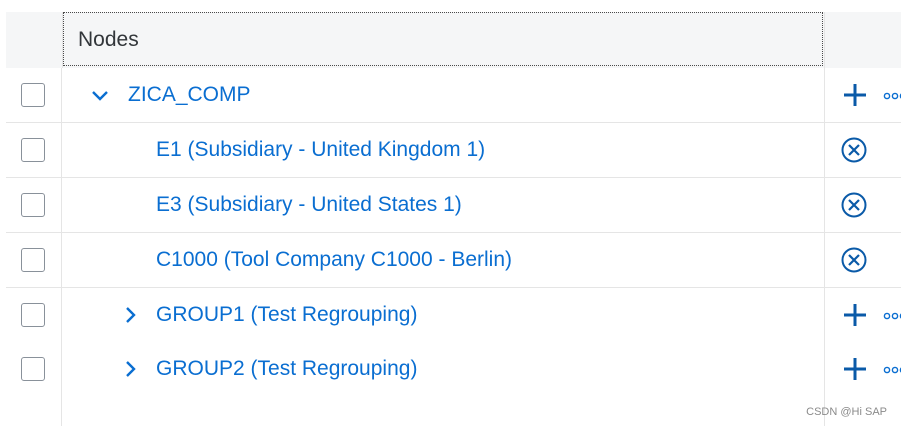 The image size is (901, 426). I want to click on table-row: GROUP1 (Test Regrouping), so click(453, 315).